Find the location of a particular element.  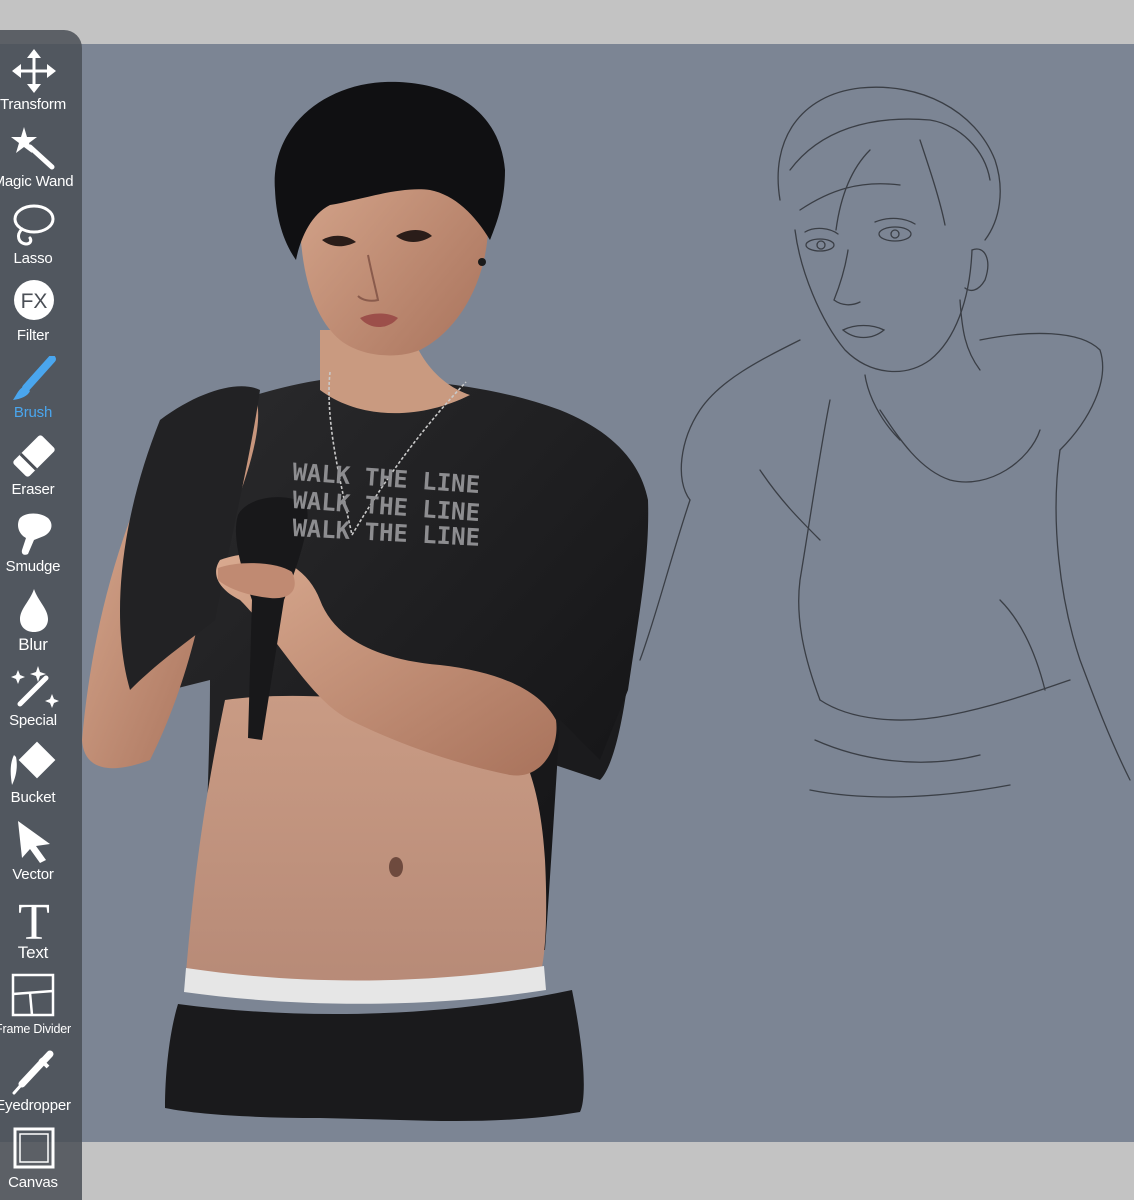

tool-lasso: Lasso is located at coordinates (41, 240).